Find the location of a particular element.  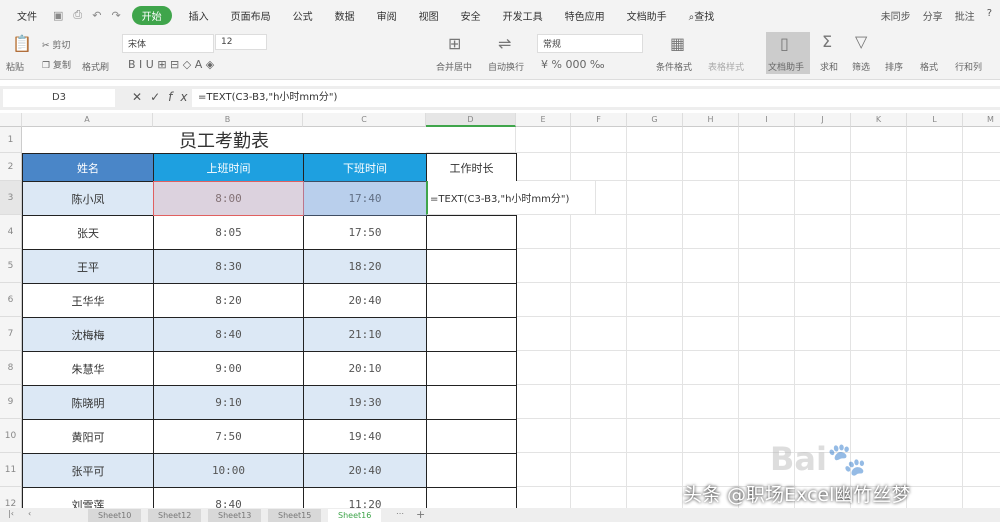

table-cell: 8:20 is located at coordinates (228, 300).